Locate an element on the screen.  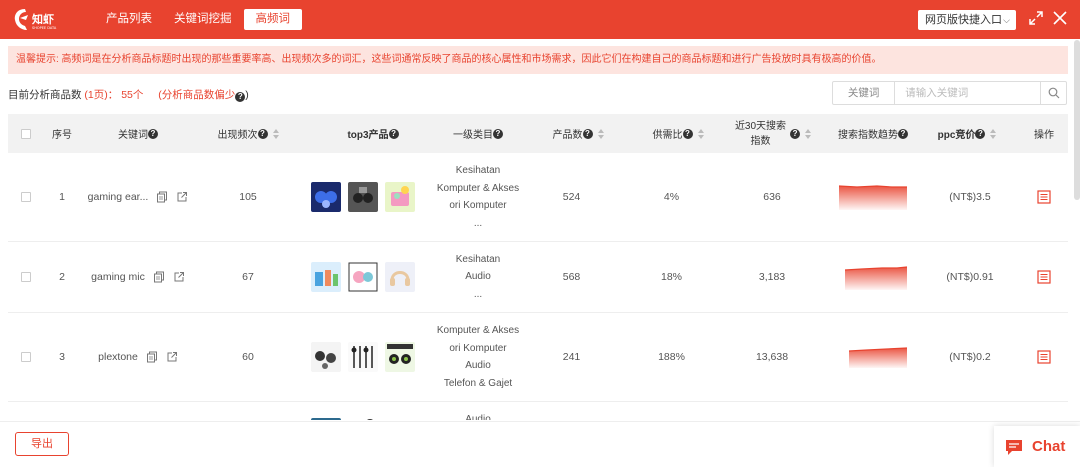
ratio-cell: 18% is located at coordinates (671, 277).